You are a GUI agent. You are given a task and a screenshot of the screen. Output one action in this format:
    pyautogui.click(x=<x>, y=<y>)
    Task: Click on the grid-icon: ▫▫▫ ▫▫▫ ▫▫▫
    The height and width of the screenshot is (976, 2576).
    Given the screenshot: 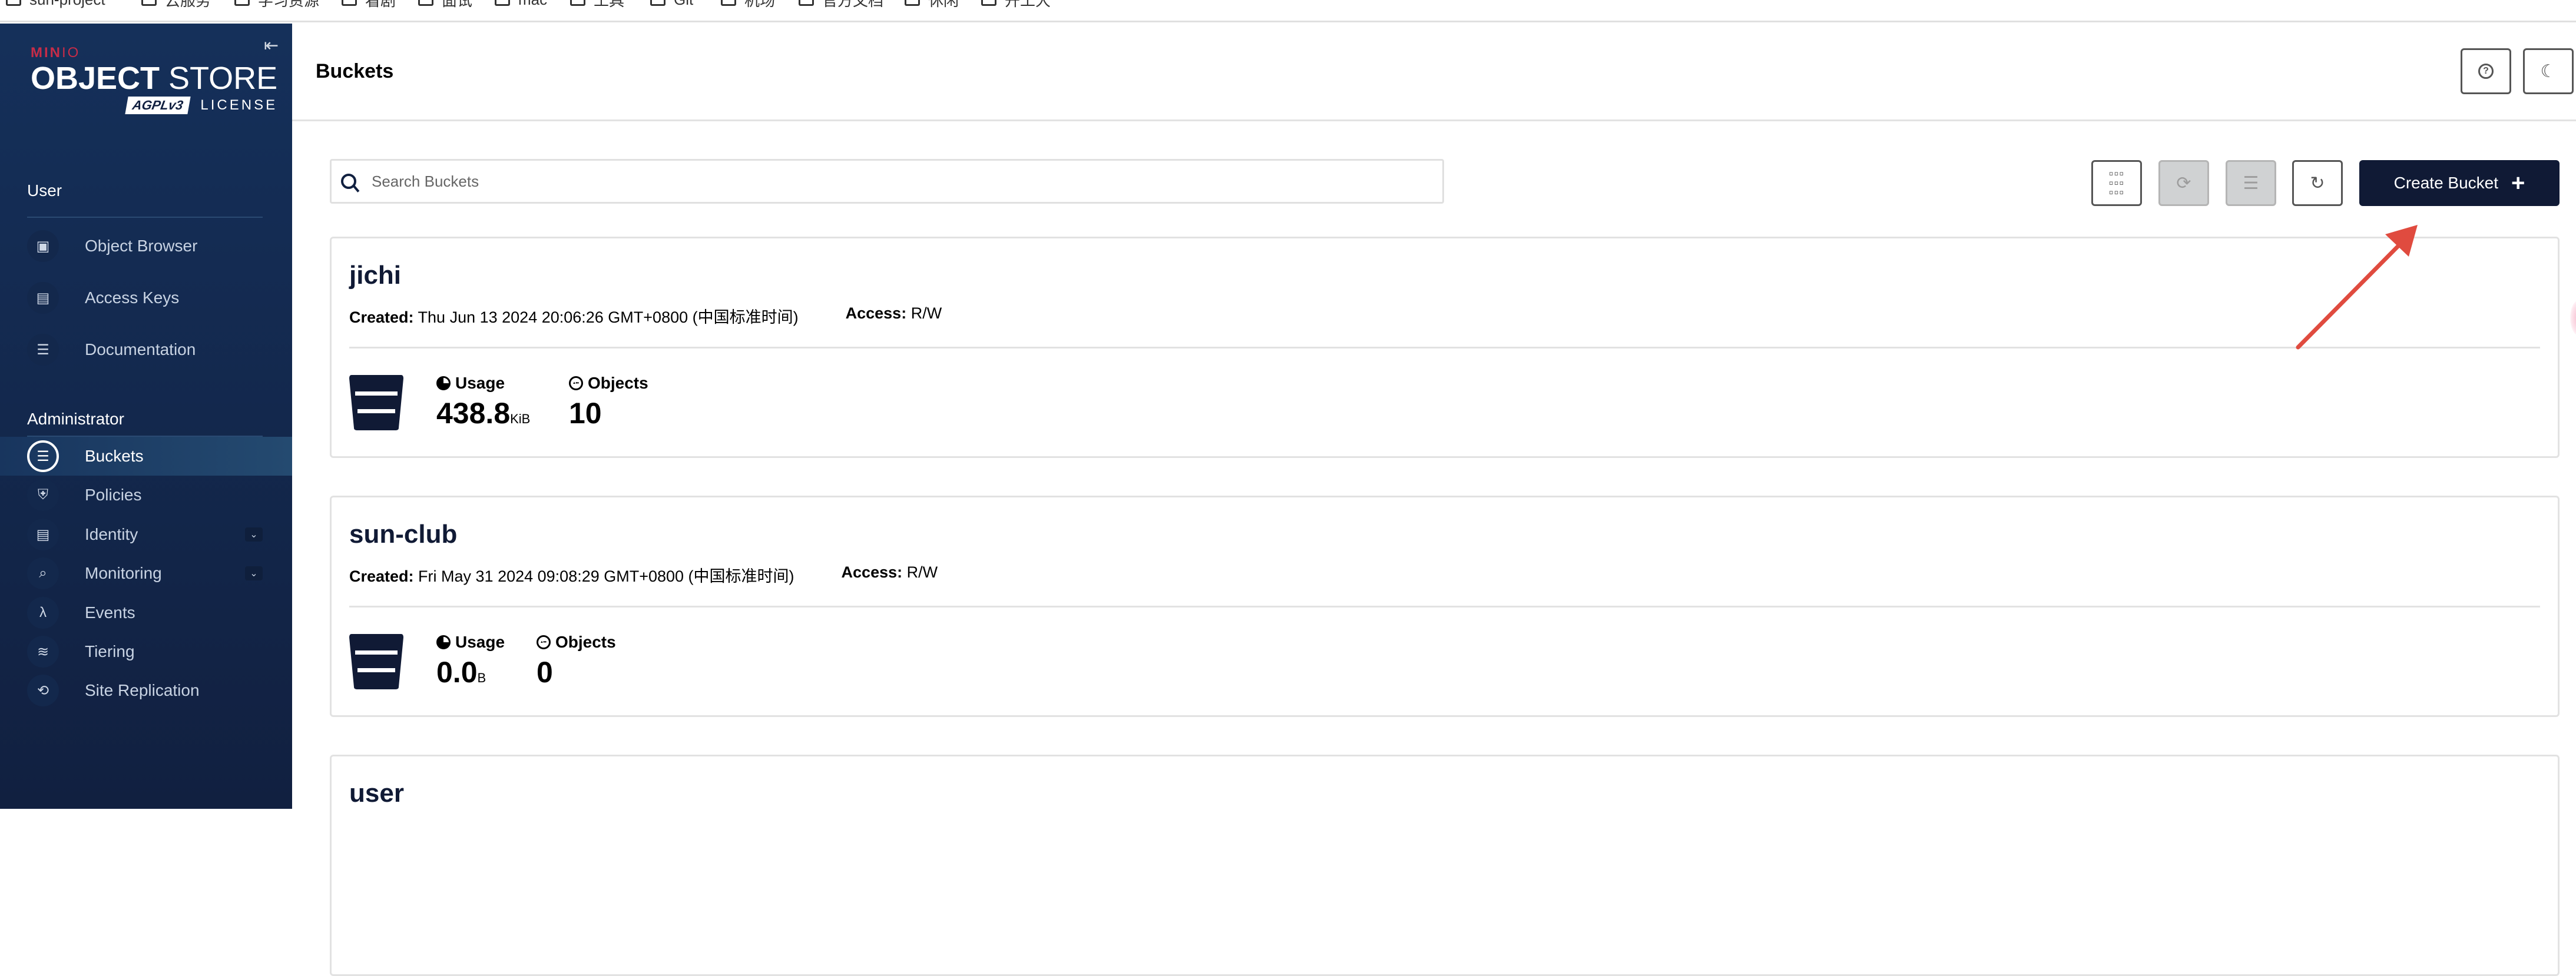 What is the action you would take?
    pyautogui.click(x=2116, y=183)
    